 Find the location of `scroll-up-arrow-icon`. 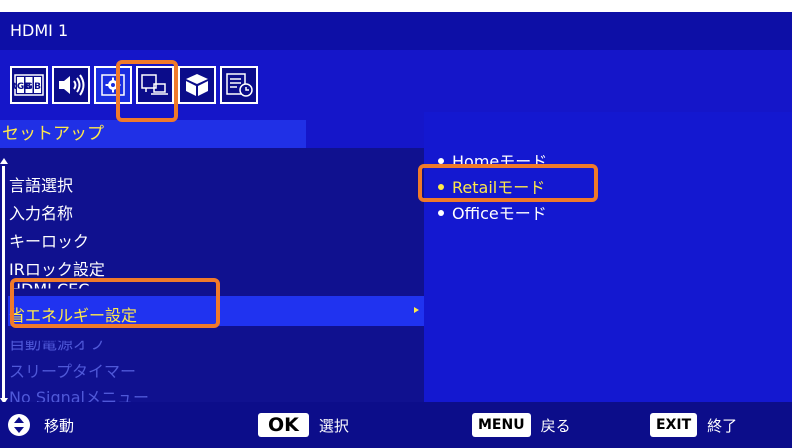

scroll-up-arrow-icon is located at coordinates (4, 161).